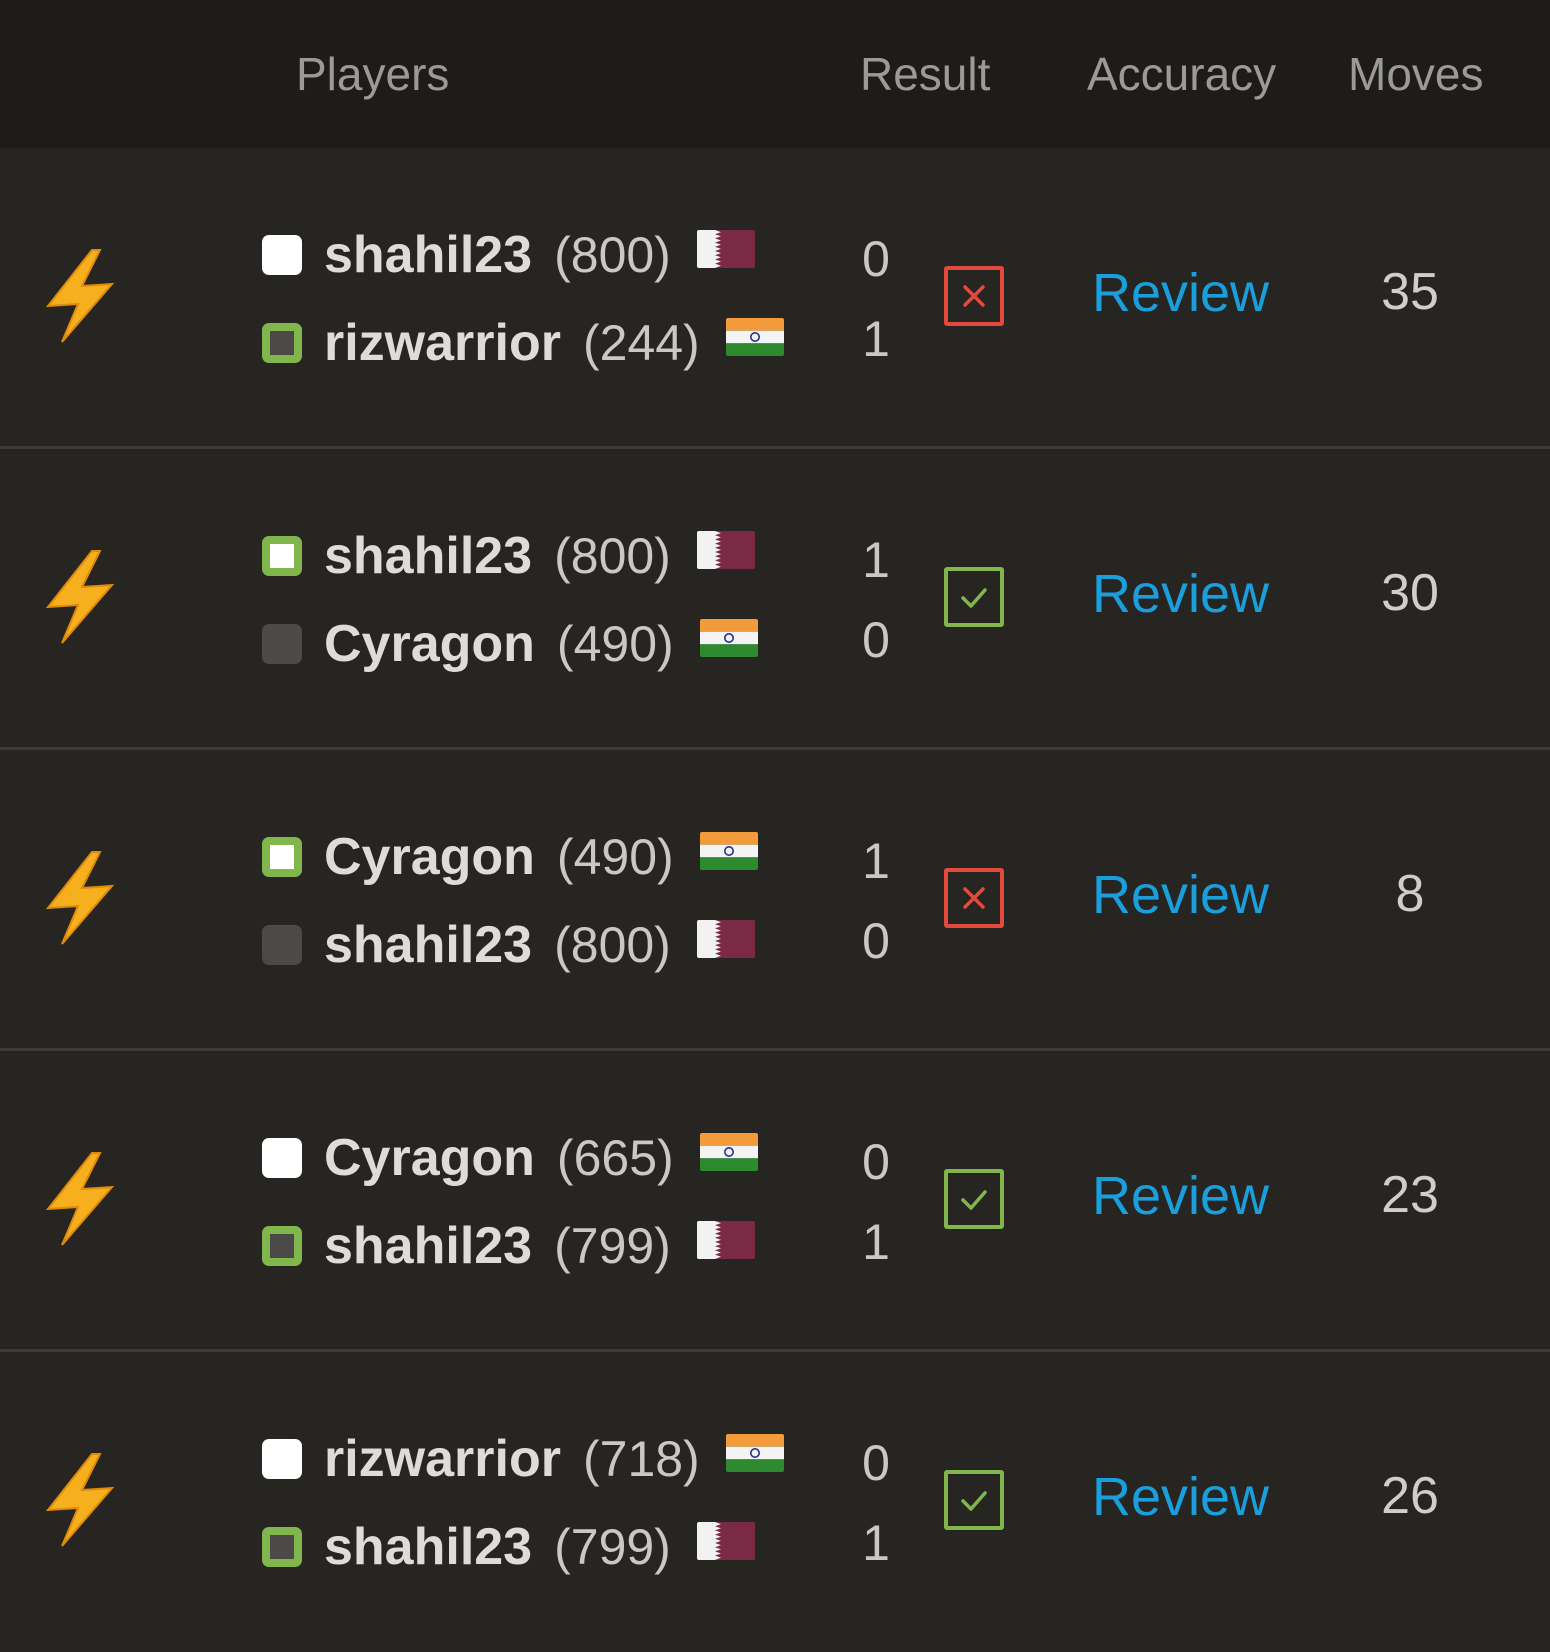  What do you see at coordinates (1410, 593) in the screenshot?
I see `moves-count: 30` at bounding box center [1410, 593].